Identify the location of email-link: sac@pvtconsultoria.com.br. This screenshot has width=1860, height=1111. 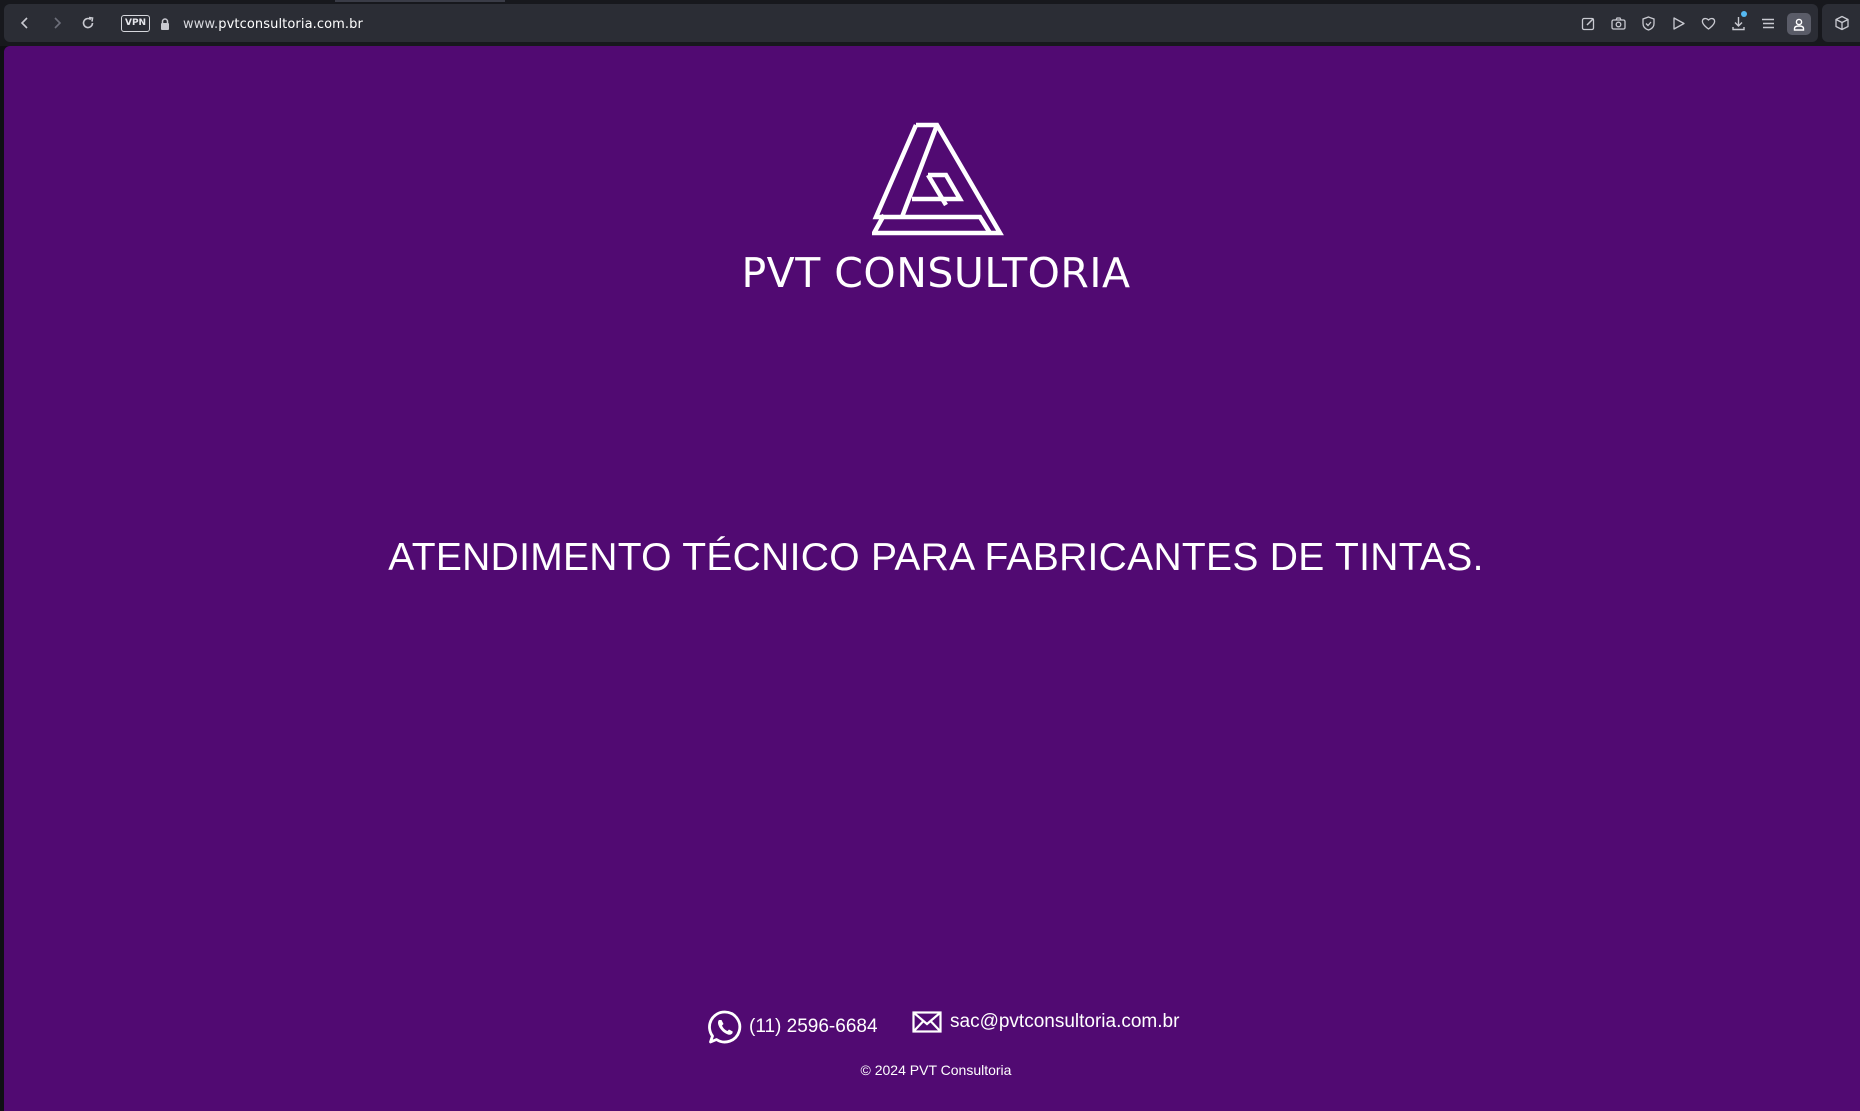
(1045, 1022).